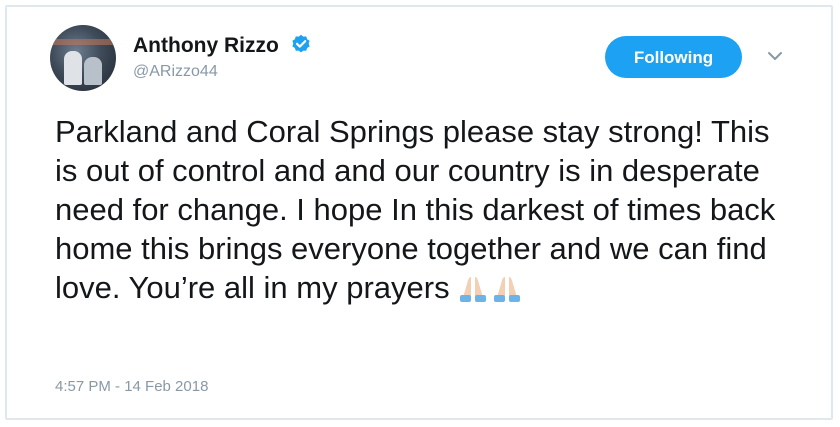 The image size is (840, 427). What do you see at coordinates (301, 43) in the screenshot?
I see `verified-badge-icon` at bounding box center [301, 43].